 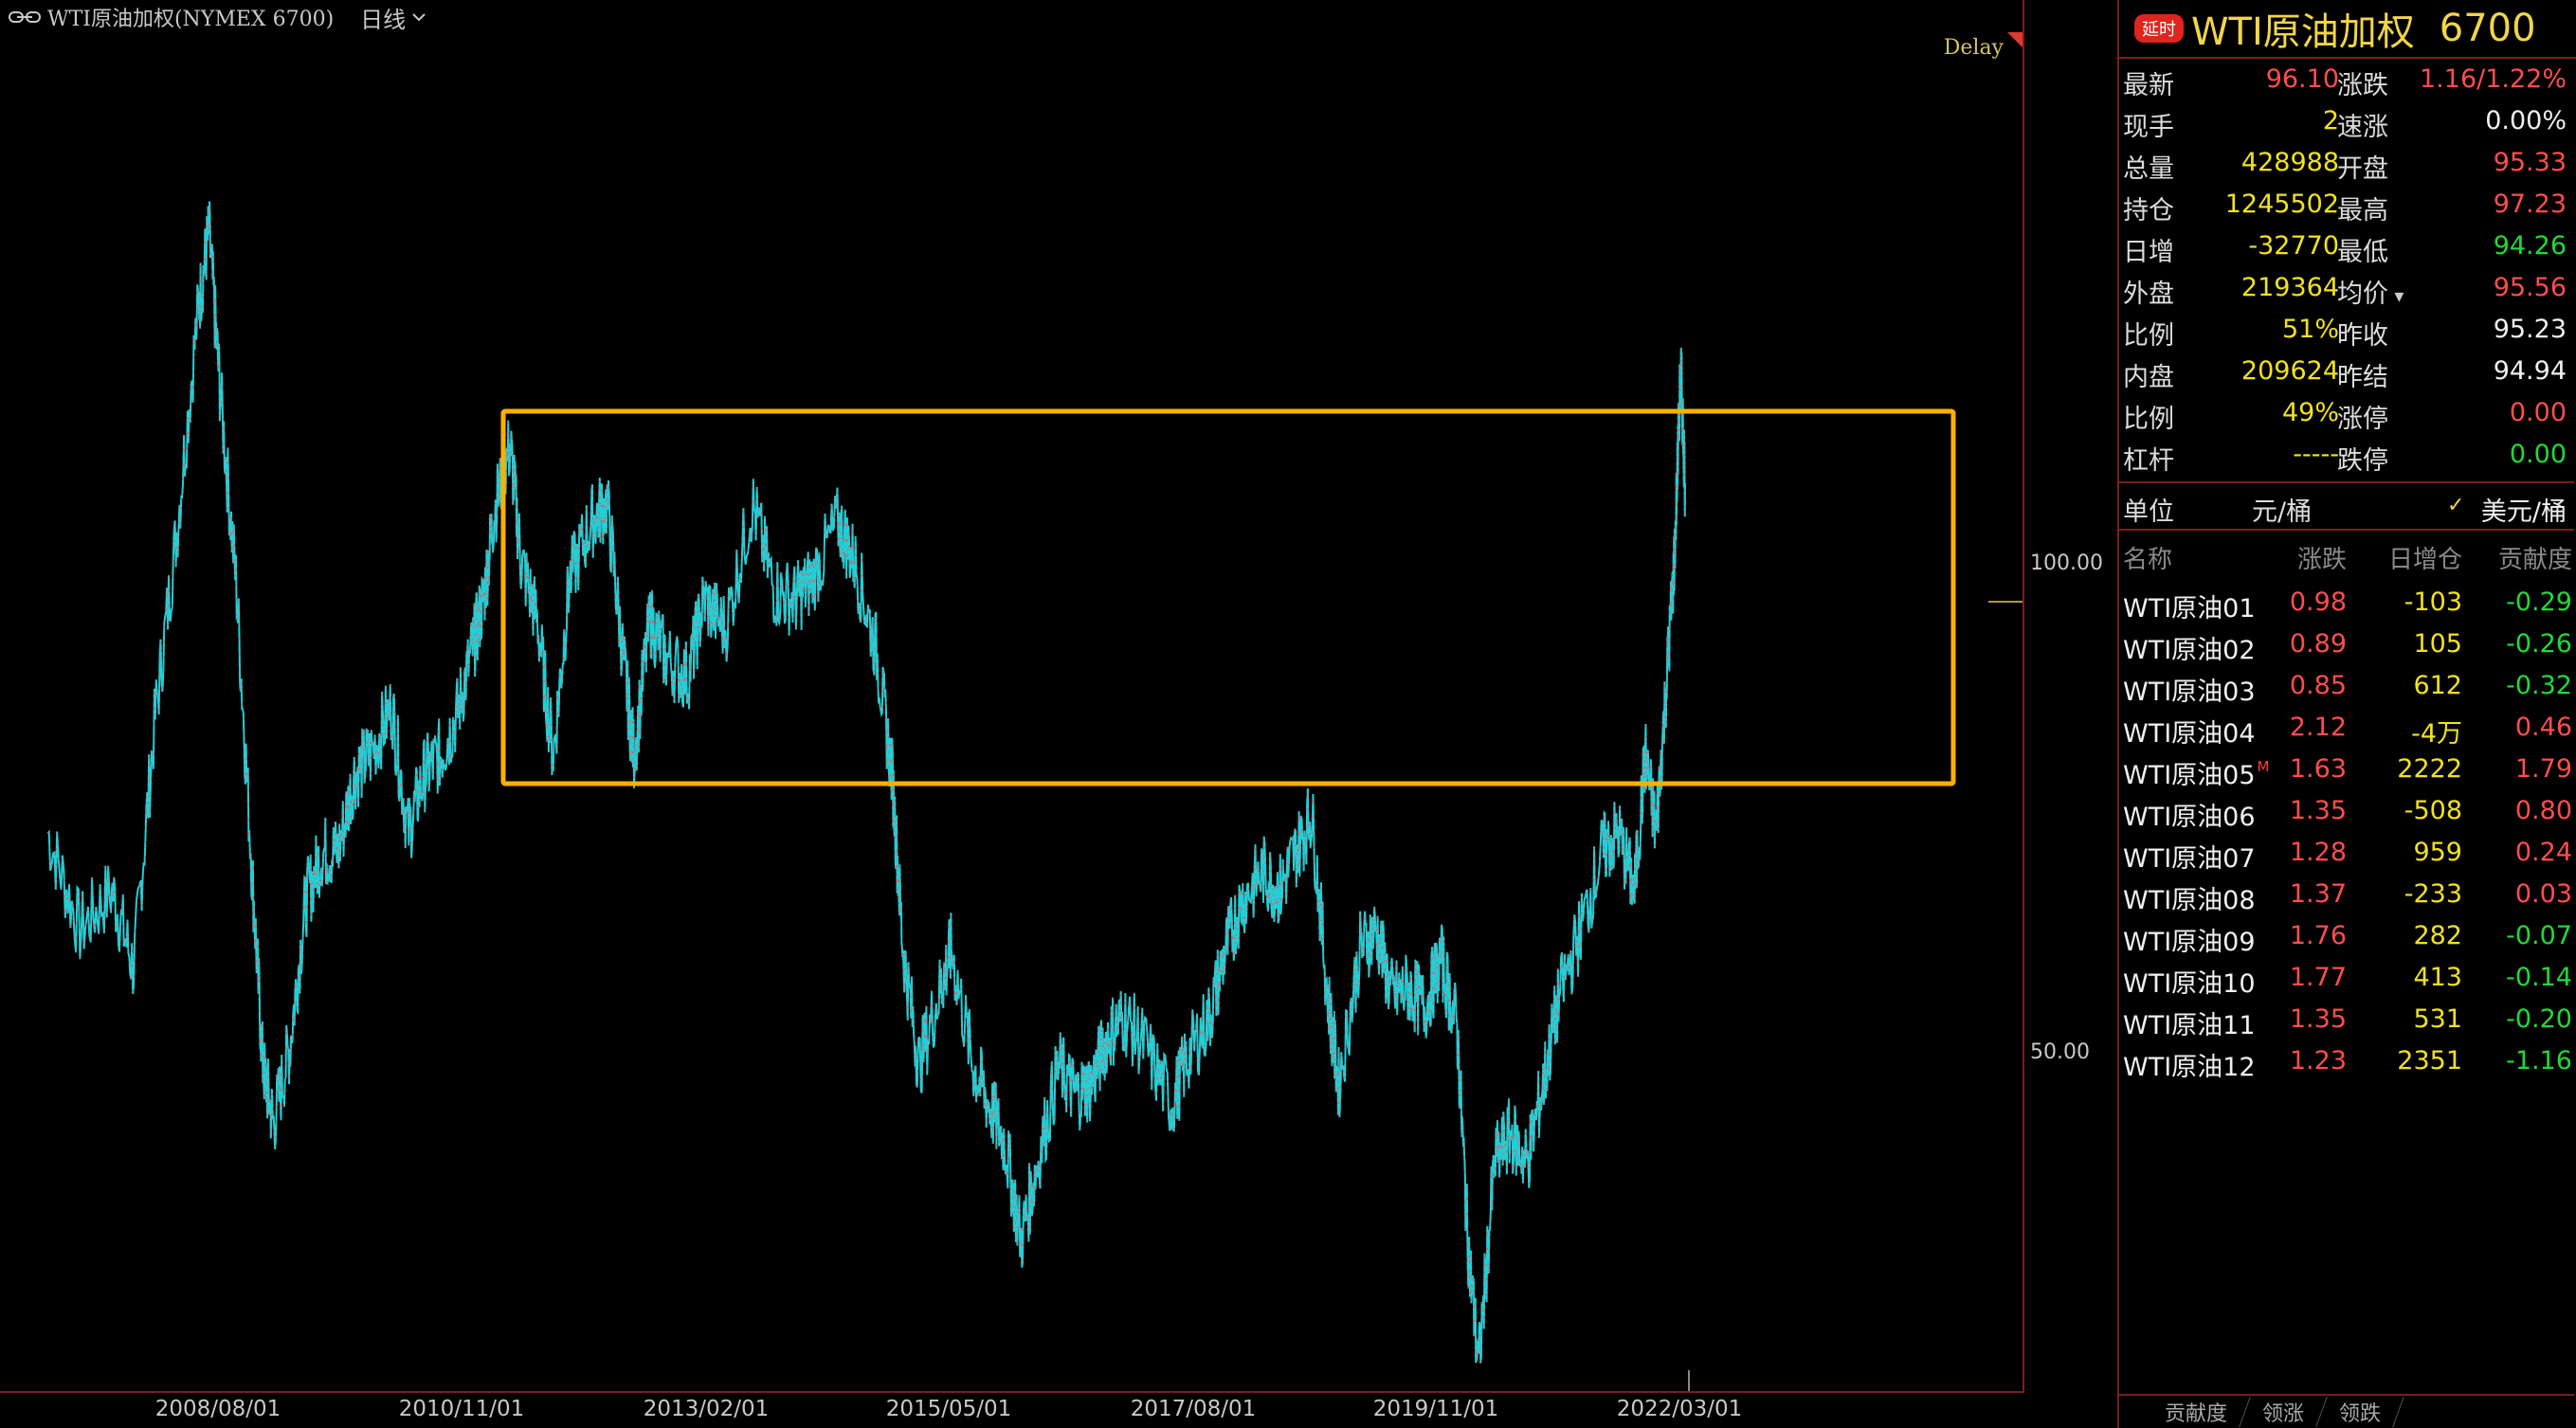 I want to click on chevron-down-icon, so click(x=419, y=17).